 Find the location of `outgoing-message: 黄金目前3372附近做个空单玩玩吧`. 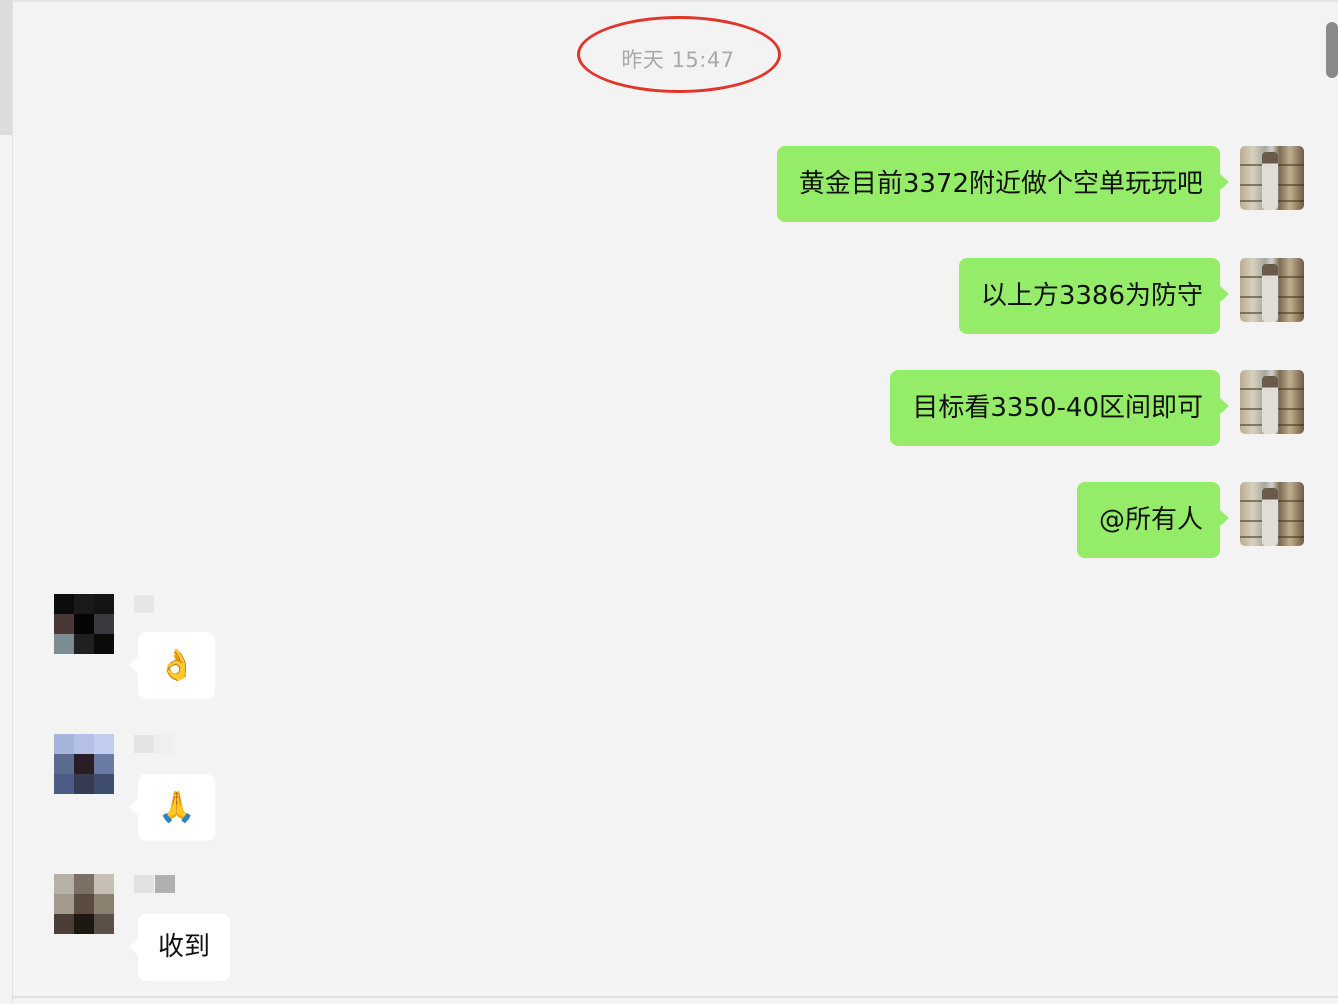

outgoing-message: 黄金目前3372附近做个空单玩玩吧 is located at coordinates (1003, 184).